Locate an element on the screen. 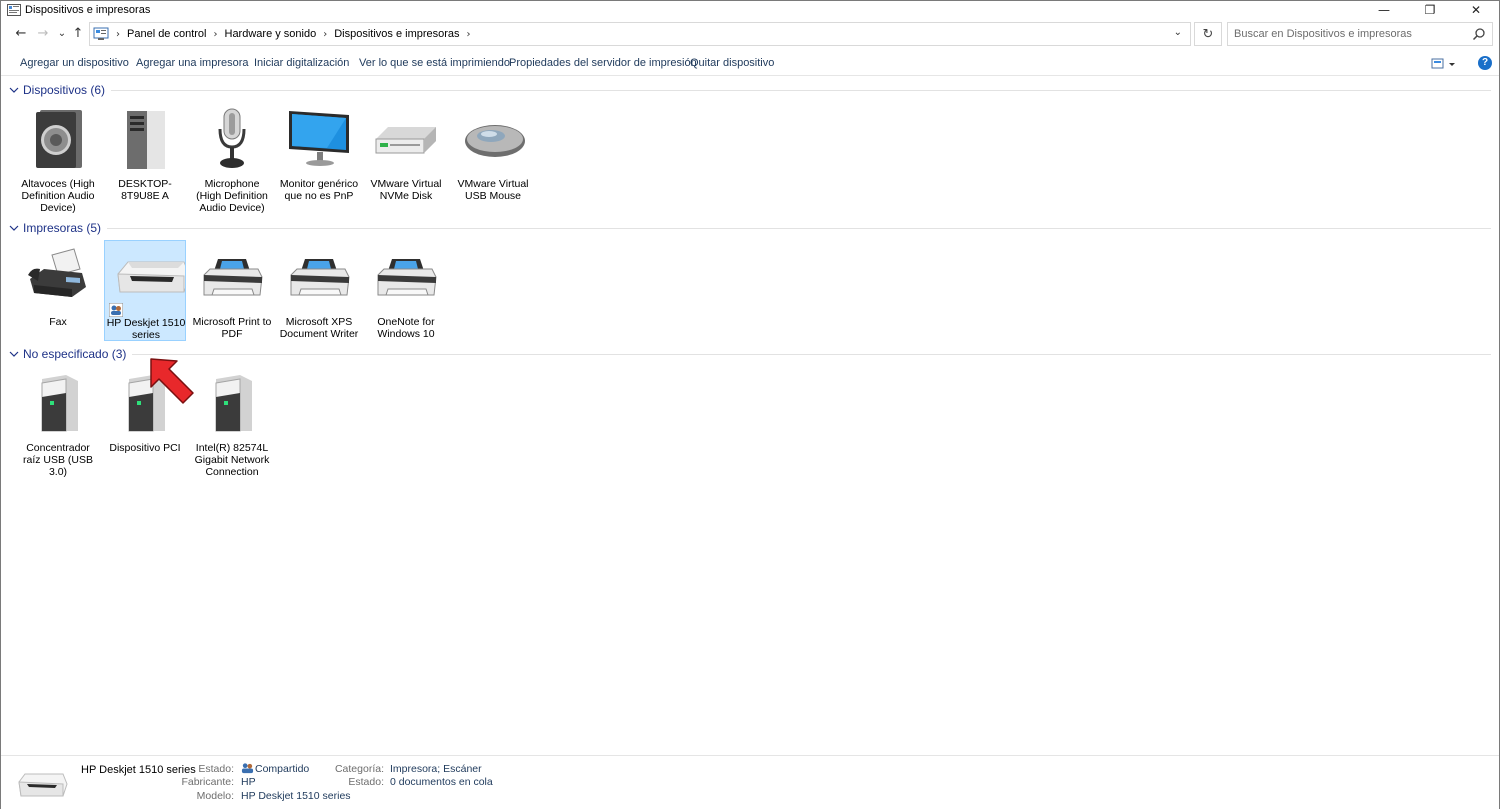 Image resolution: width=1500 pixels, height=809 pixels. refresh-button: ↻ is located at coordinates (1208, 34).